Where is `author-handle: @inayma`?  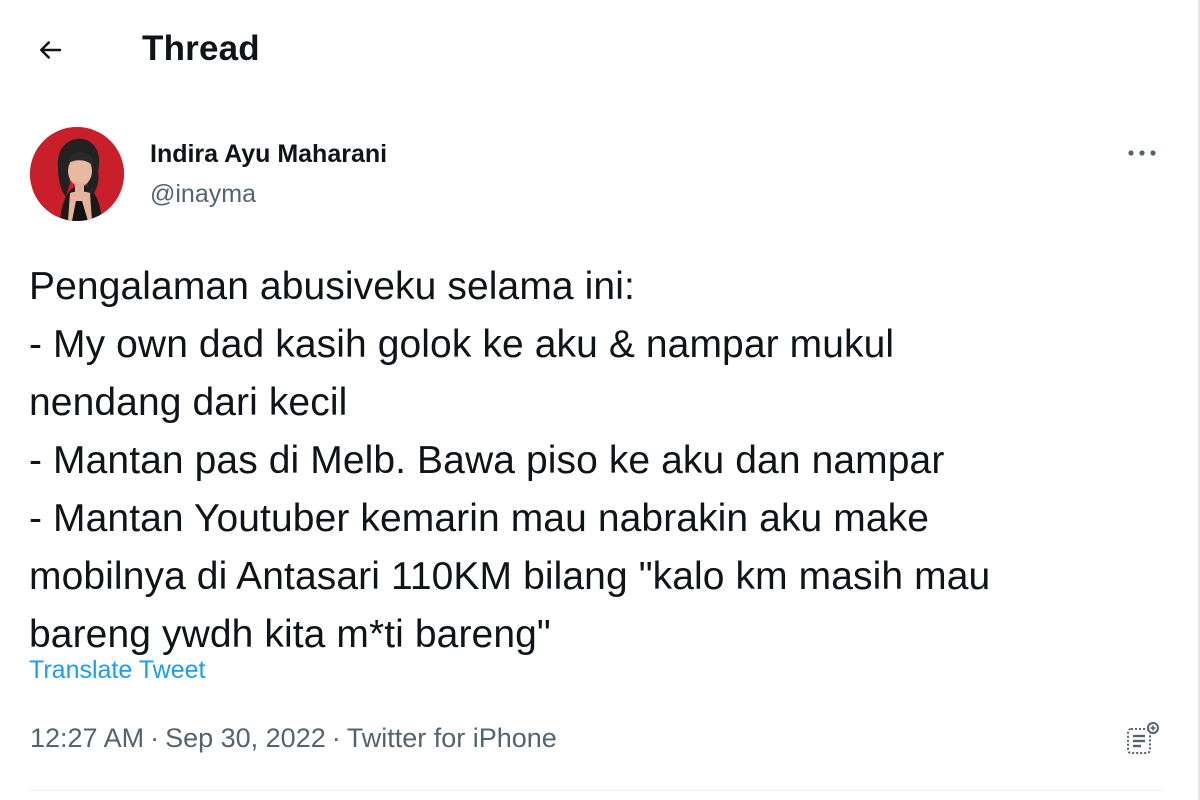
author-handle: @inayma is located at coordinates (203, 194).